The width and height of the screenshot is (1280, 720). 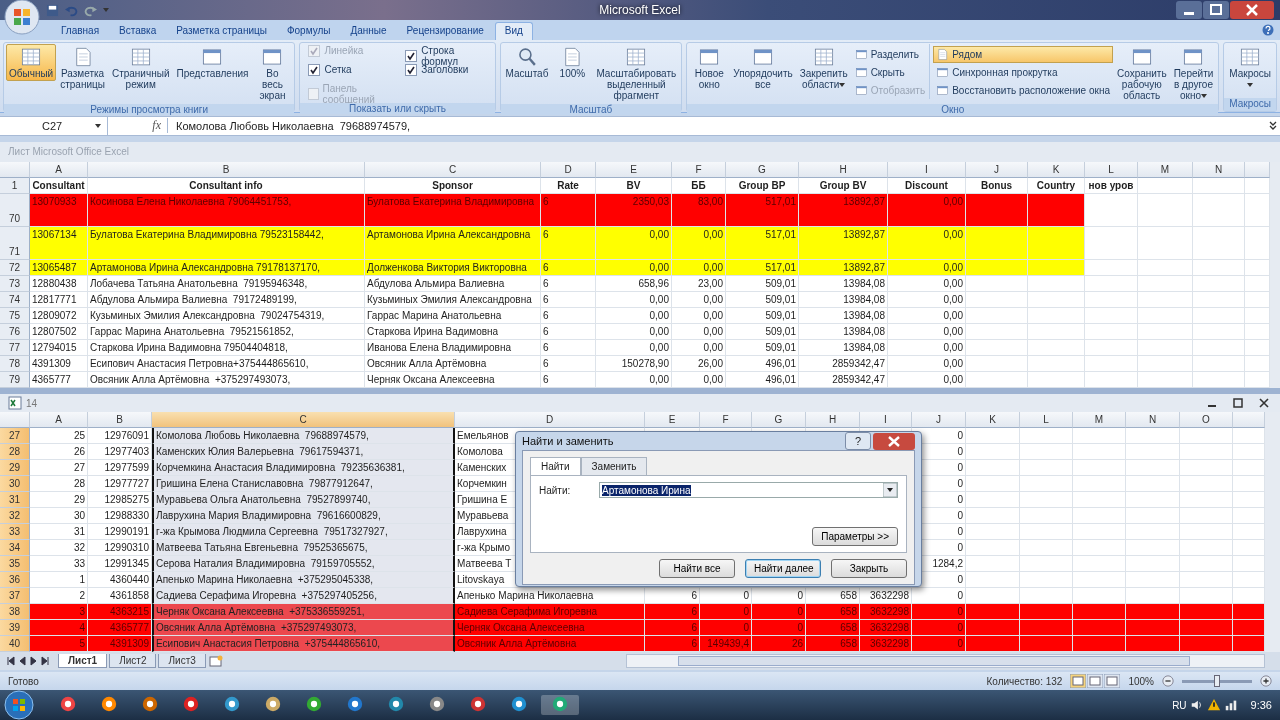 I want to click on ribbon-button: Страничный режим, so click(x=140, y=67).